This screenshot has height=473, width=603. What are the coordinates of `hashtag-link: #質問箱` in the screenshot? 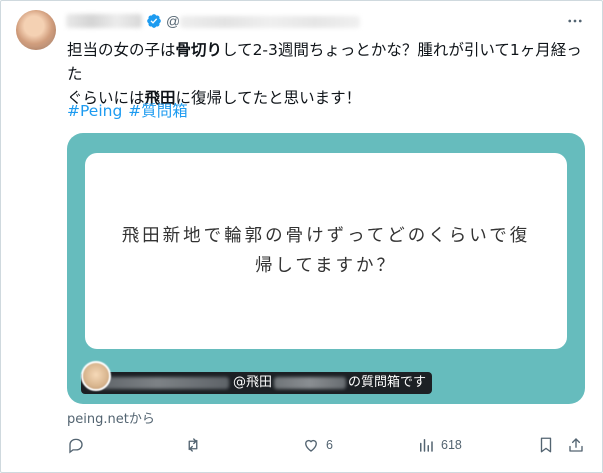 It's located at (158, 111).